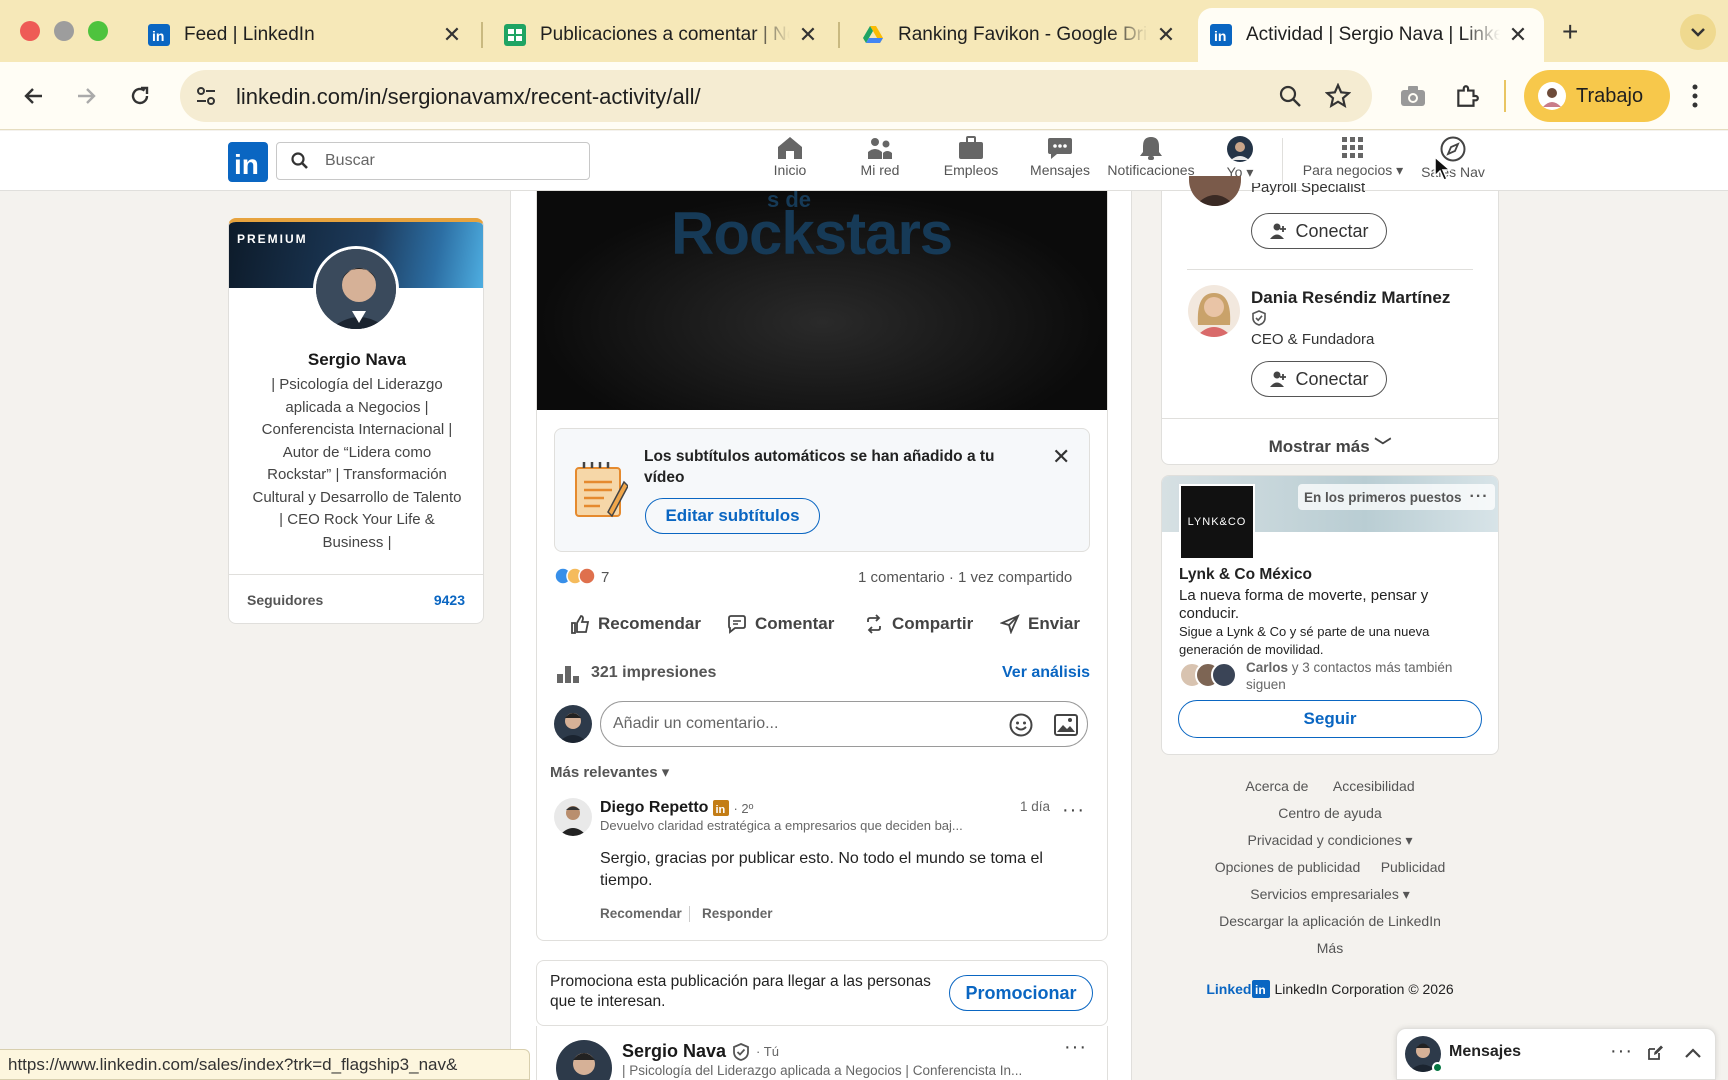 The width and height of the screenshot is (1728, 1080). What do you see at coordinates (1338, 96) in the screenshot?
I see `bookmark-star-icon` at bounding box center [1338, 96].